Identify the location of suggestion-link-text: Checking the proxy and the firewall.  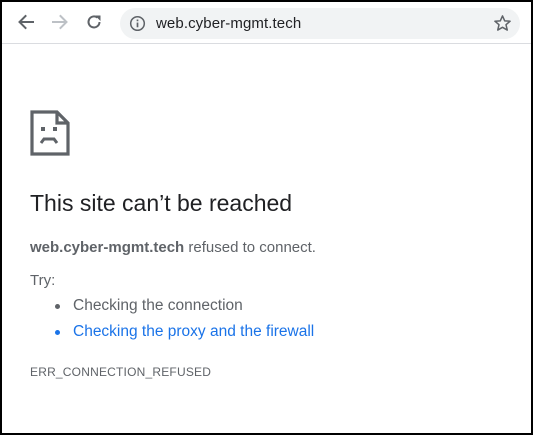
(193, 331).